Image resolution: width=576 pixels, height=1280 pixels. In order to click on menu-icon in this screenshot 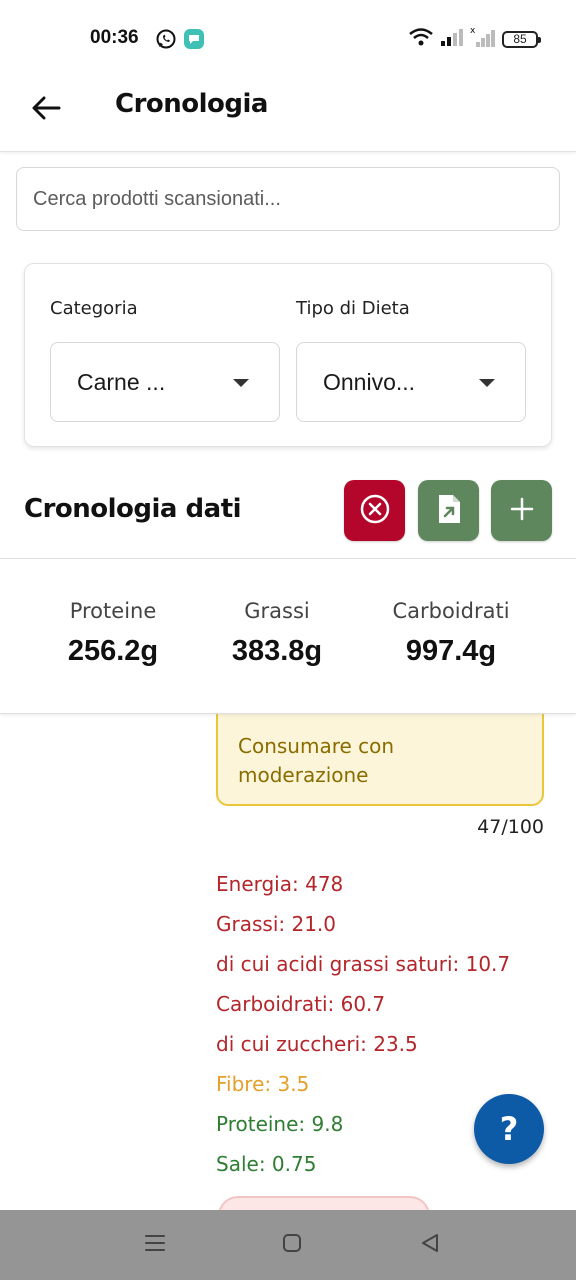, I will do `click(155, 1245)`.